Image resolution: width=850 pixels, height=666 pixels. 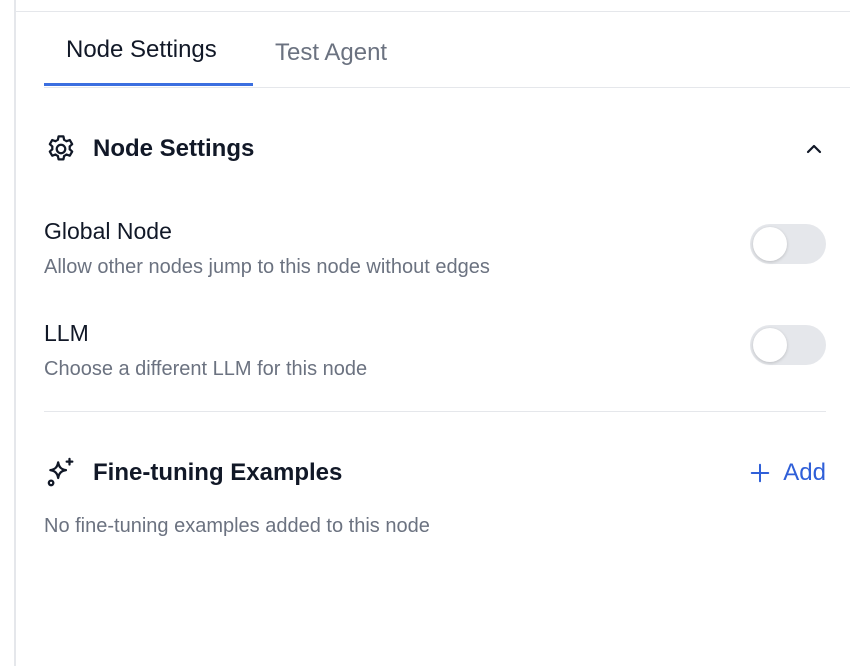 I want to click on chevron-up-icon, so click(x=814, y=149).